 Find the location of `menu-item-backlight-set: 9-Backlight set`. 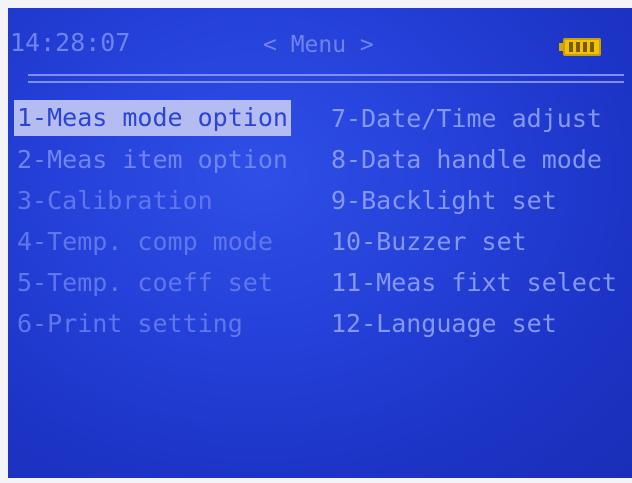

menu-item-backlight-set: 9-Backlight set is located at coordinates (474, 200).